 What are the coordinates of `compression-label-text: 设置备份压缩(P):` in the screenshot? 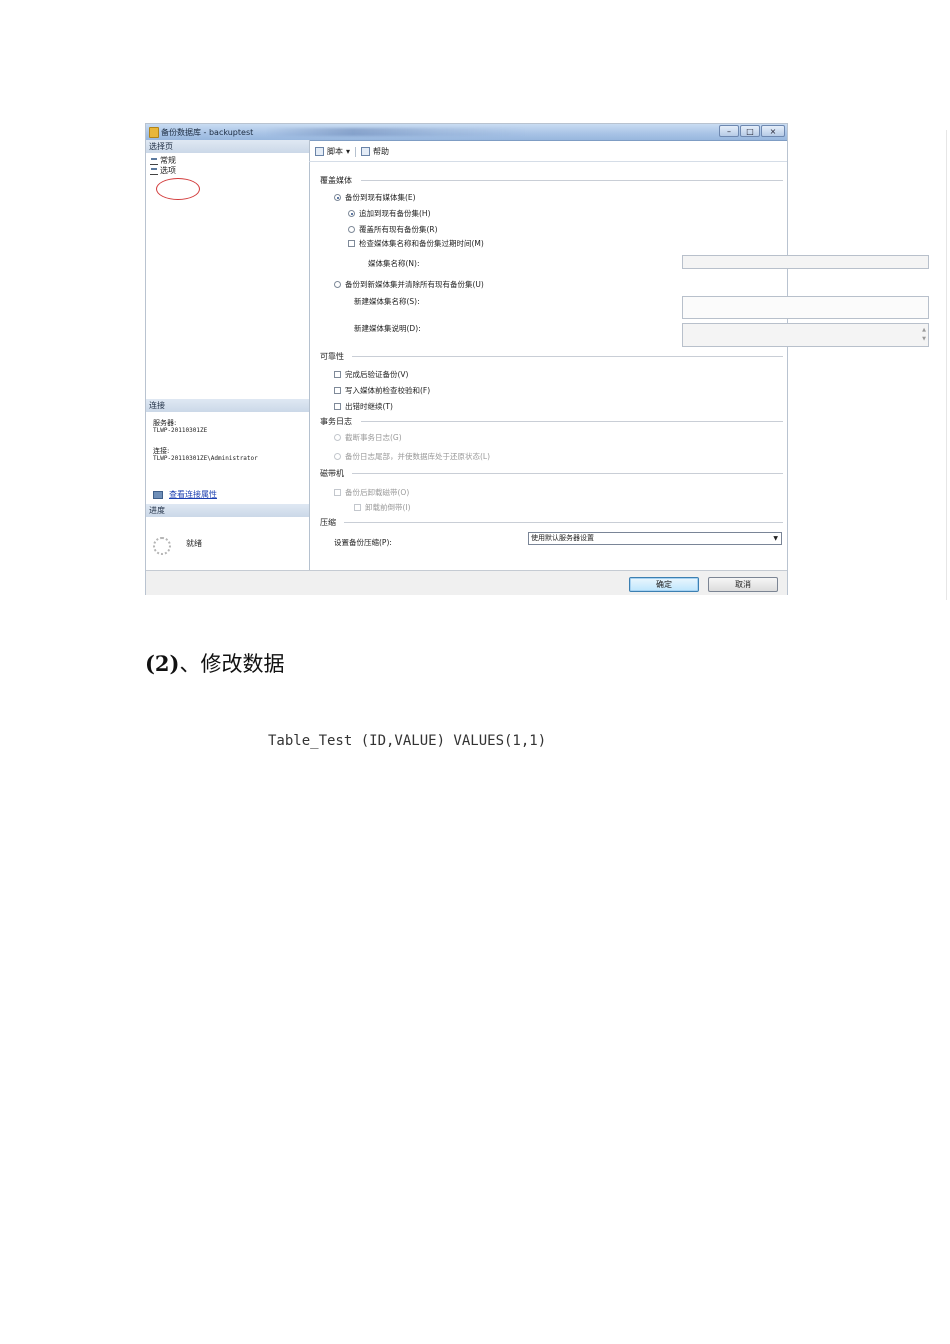 It's located at (363, 542).